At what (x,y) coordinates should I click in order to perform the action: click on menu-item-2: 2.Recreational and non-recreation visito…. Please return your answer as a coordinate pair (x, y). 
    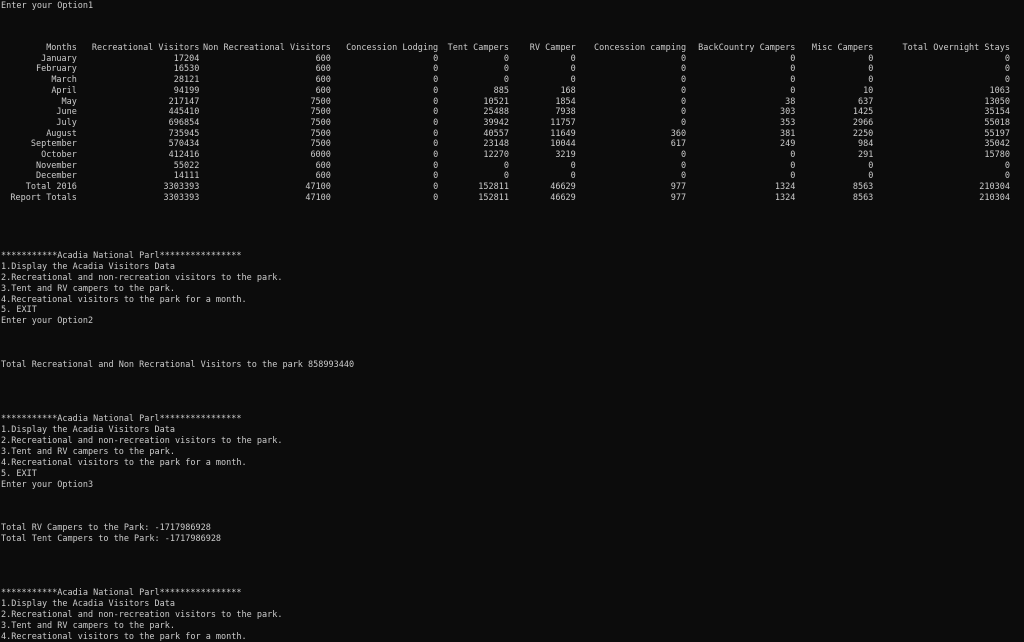
    Looking at the image, I should click on (142, 615).